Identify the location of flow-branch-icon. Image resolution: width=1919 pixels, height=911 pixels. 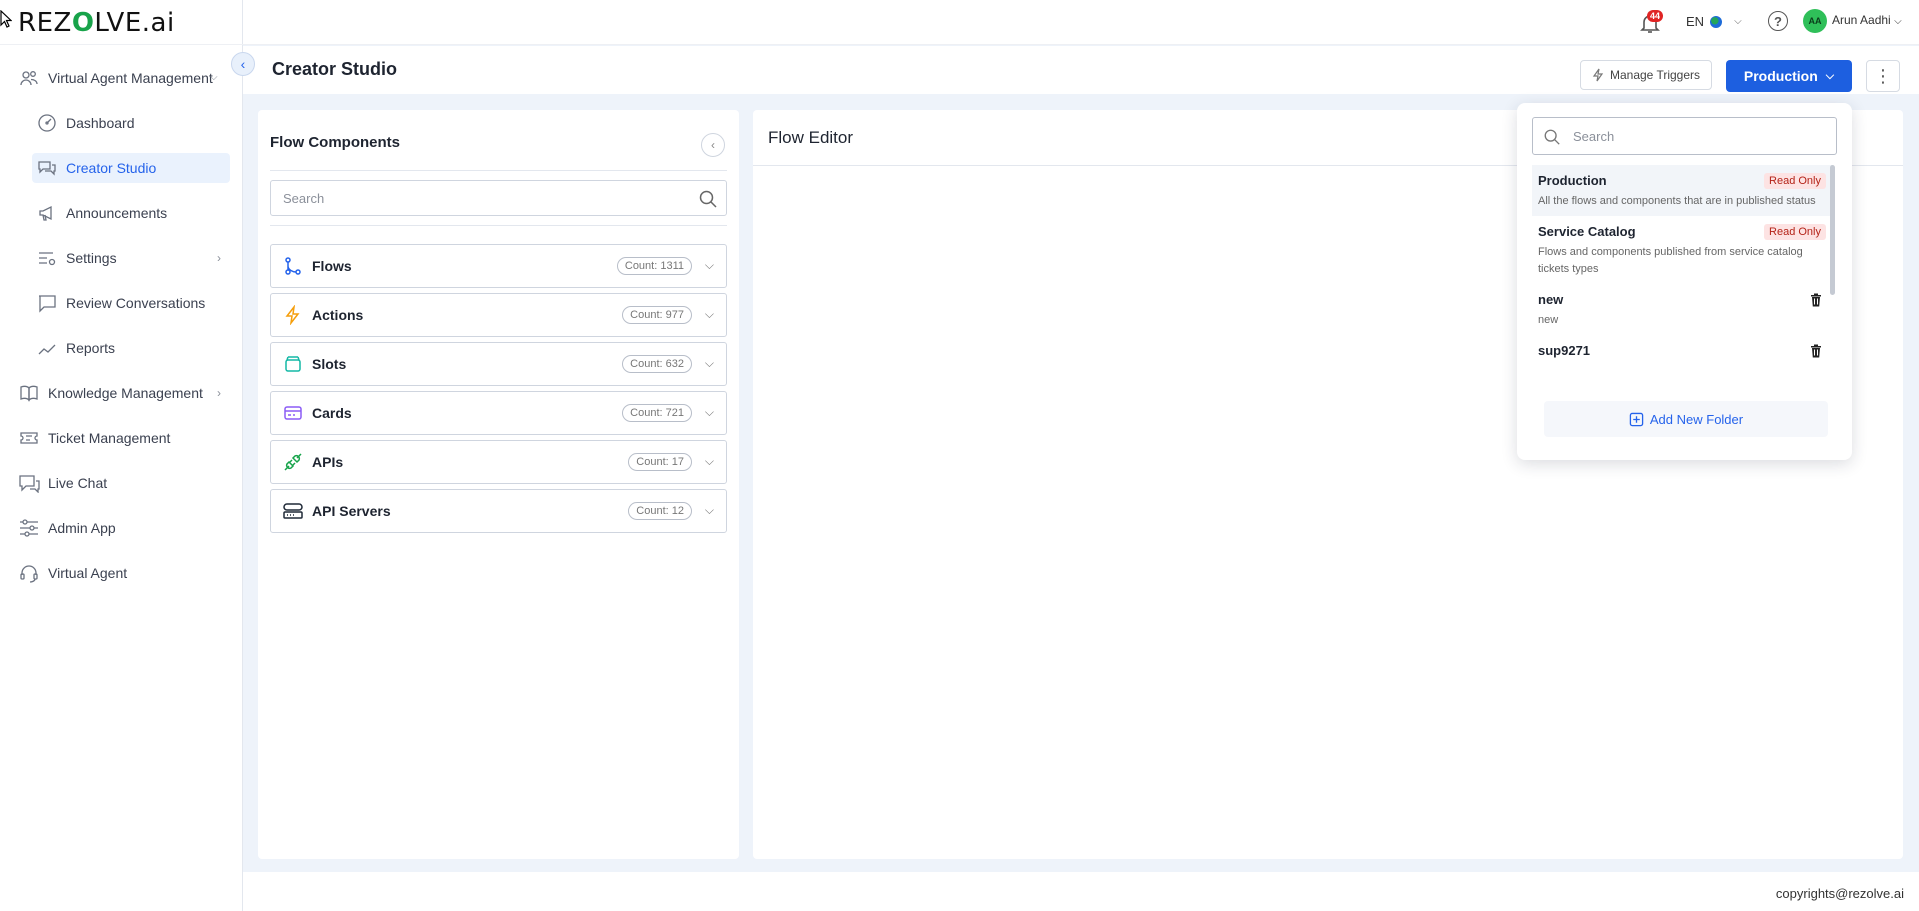
(293, 266).